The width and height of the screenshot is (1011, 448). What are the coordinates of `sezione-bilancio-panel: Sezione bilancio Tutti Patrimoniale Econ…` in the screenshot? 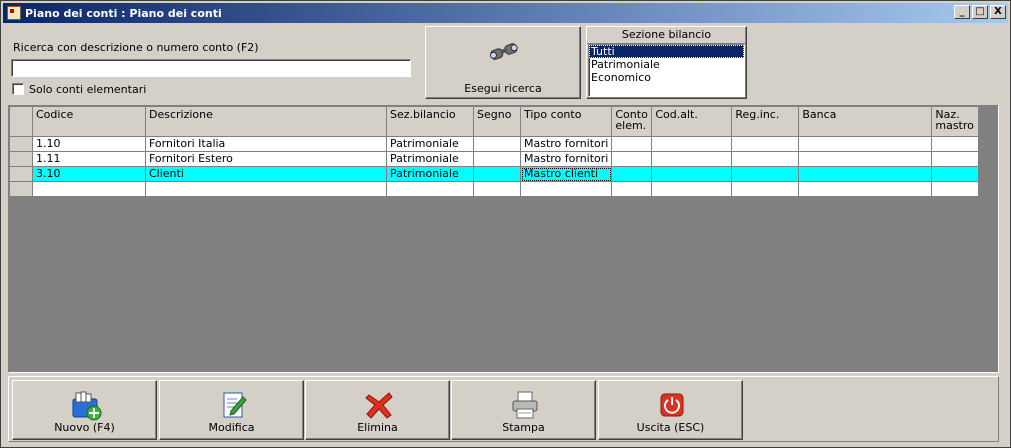 It's located at (666, 62).